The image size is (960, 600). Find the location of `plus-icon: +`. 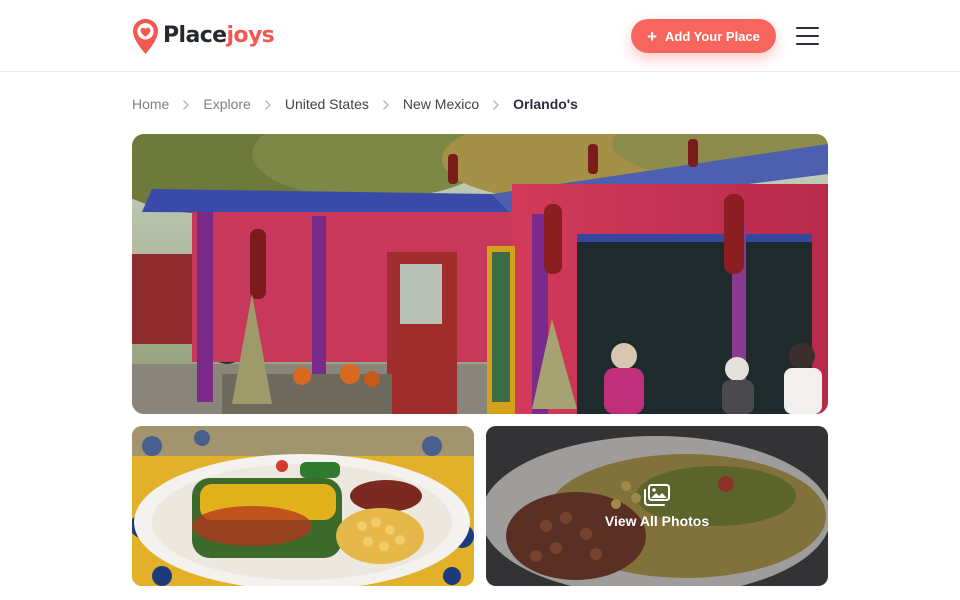

plus-icon: + is located at coordinates (652, 36).